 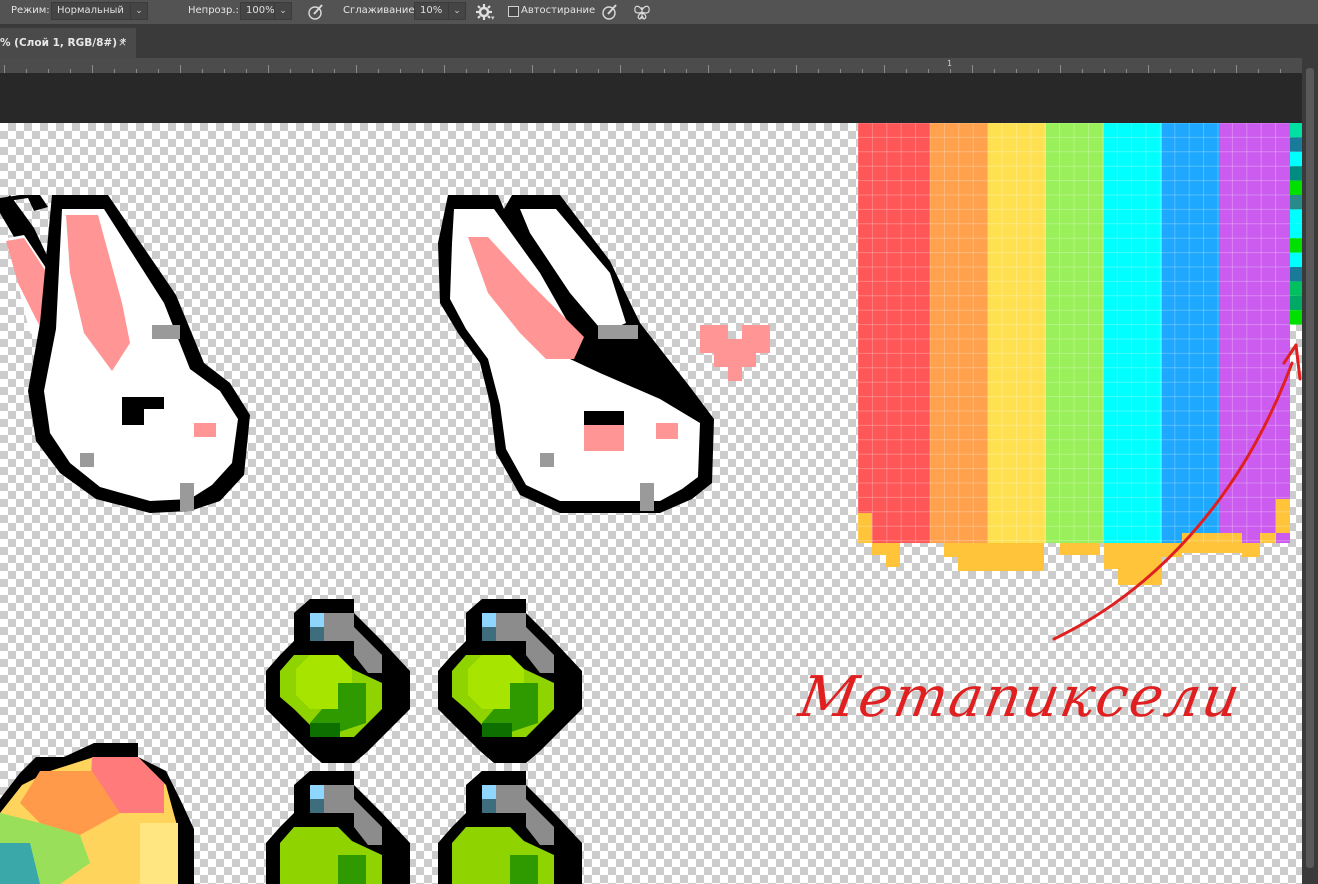 I want to click on document-tab-title: % (Слой 1, RGB/8#) *, so click(x=63, y=43).